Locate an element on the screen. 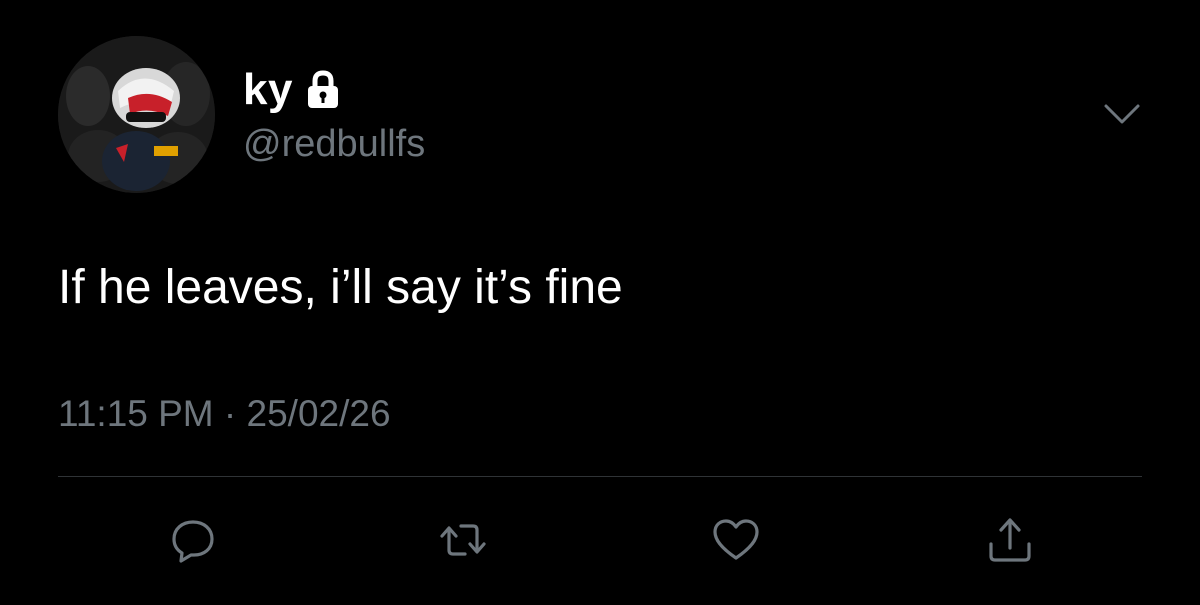 Image resolution: width=1200 pixels, height=605 pixels. display-name-row: ky is located at coordinates (292, 90).